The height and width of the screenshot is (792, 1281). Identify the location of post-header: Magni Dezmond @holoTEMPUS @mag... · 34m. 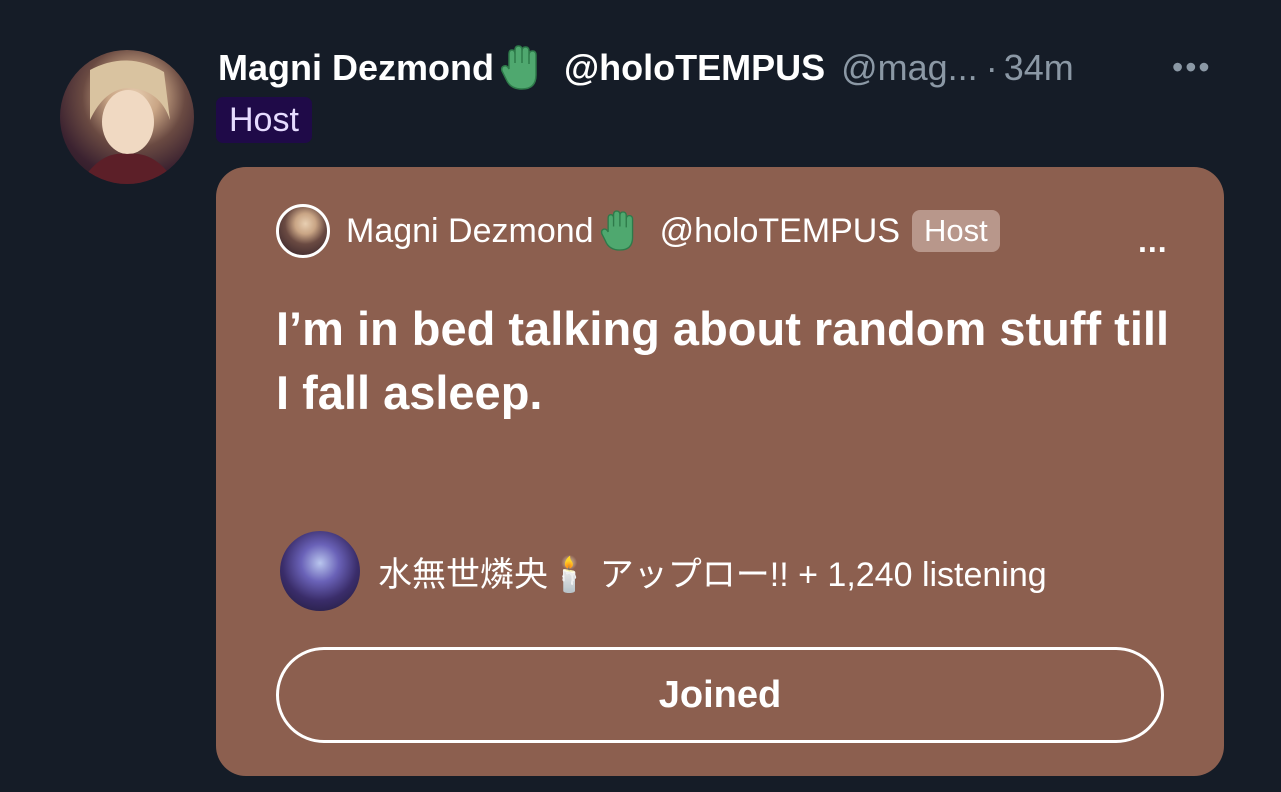
(646, 68).